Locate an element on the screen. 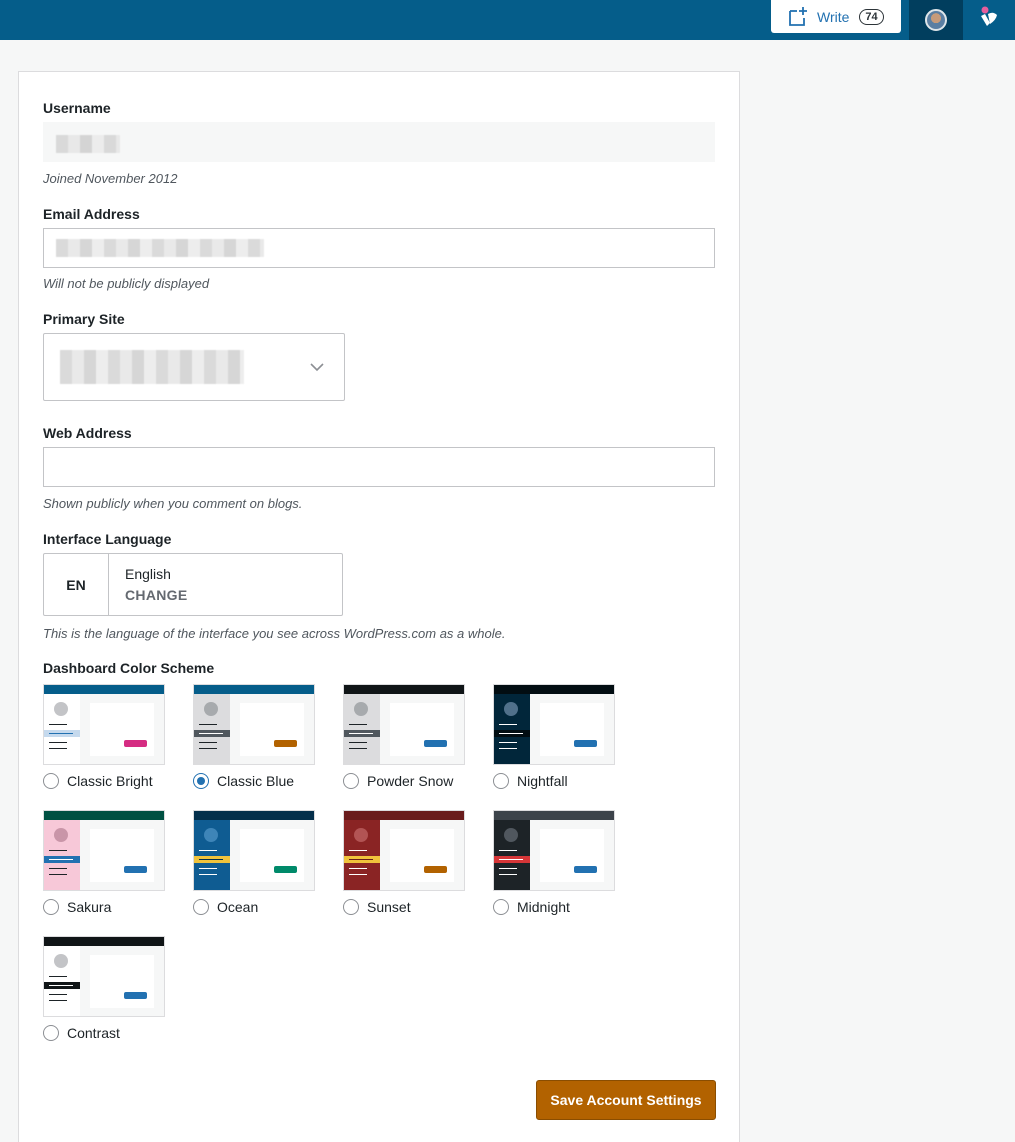 The height and width of the screenshot is (1142, 1015). write-button: Write 74 is located at coordinates (836, 16).